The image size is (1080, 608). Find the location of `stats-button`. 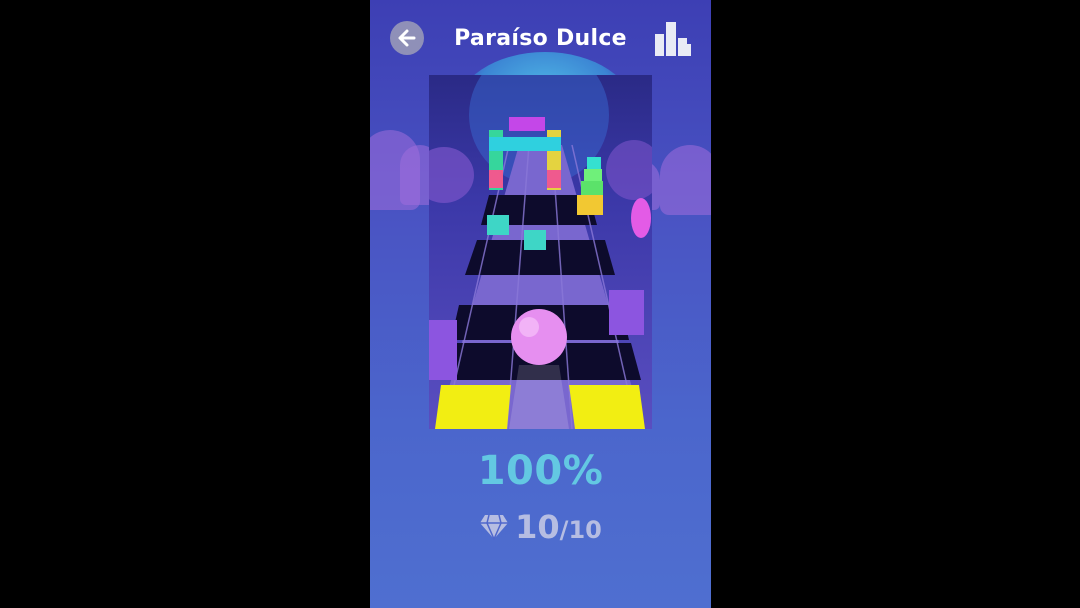

stats-button is located at coordinates (673, 38).